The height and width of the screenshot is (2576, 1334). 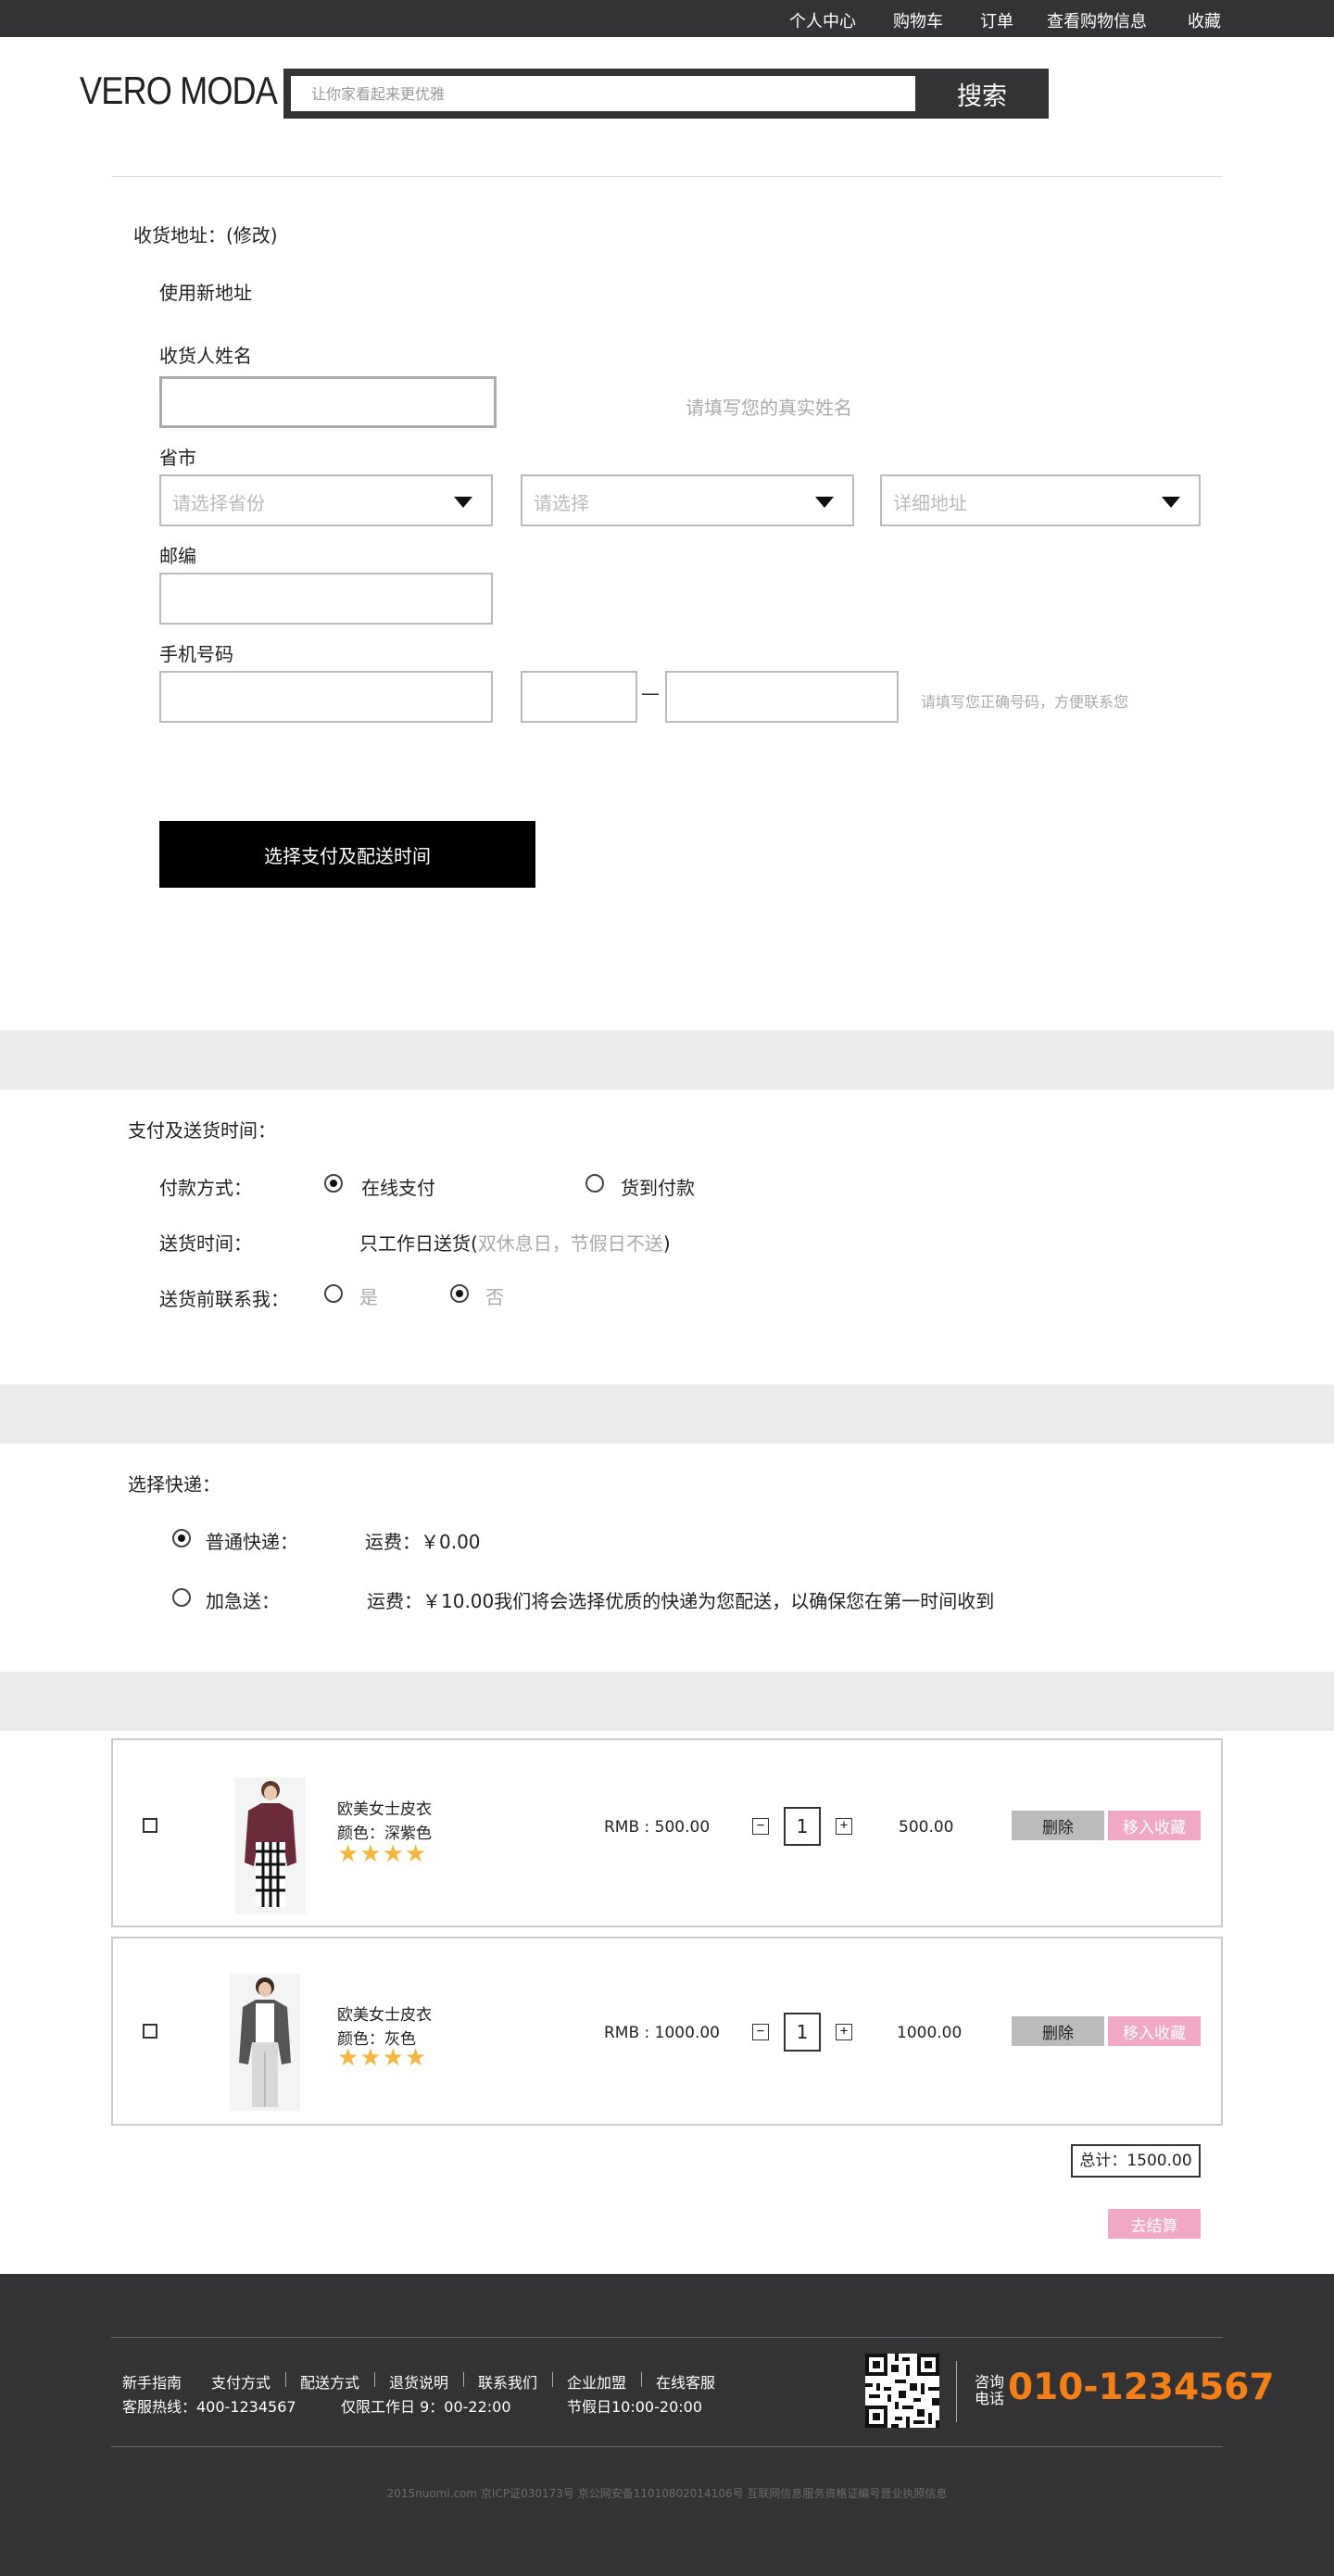 What do you see at coordinates (459, 1293) in the screenshot?
I see `radio-contact-no` at bounding box center [459, 1293].